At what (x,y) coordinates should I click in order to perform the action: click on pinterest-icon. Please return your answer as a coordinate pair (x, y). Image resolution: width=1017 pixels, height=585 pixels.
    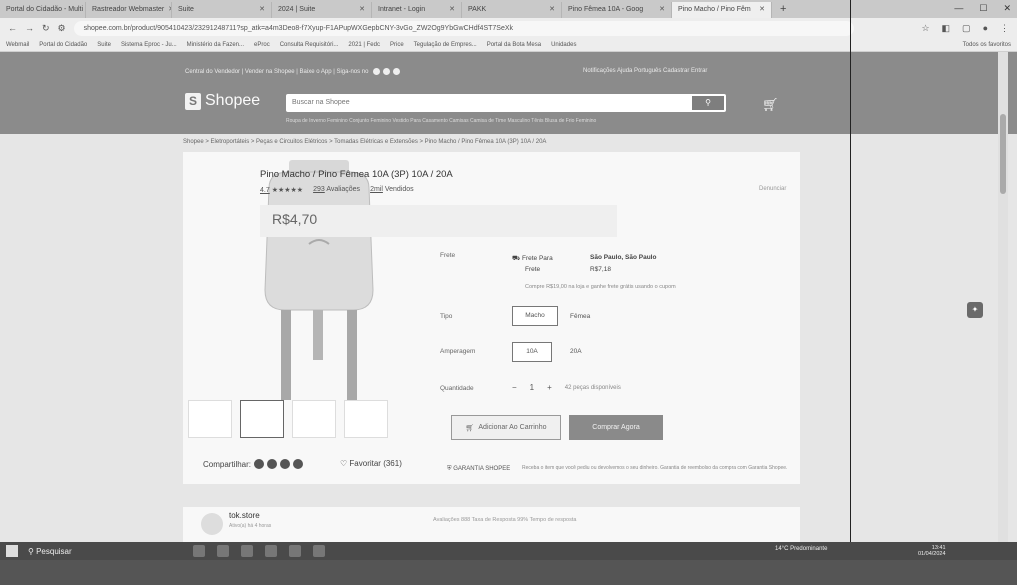
    Looking at the image, I should click on (285, 464).